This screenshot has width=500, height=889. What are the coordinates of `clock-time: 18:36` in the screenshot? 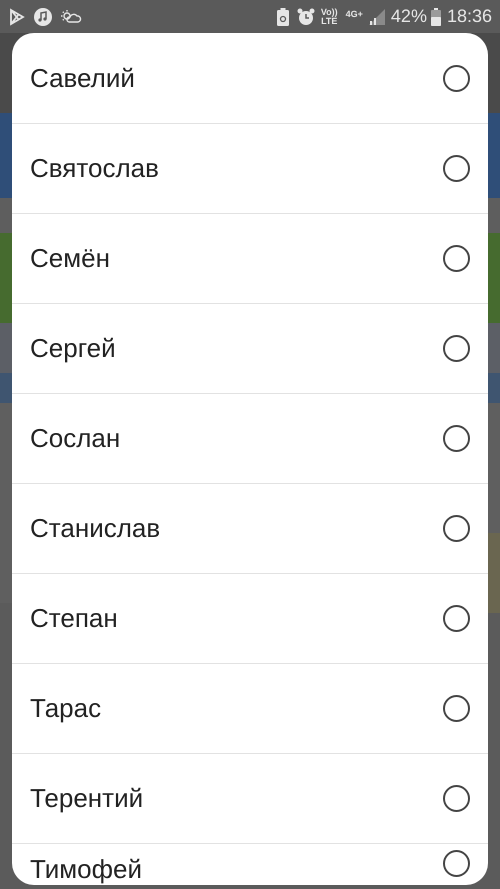 It's located at (469, 16).